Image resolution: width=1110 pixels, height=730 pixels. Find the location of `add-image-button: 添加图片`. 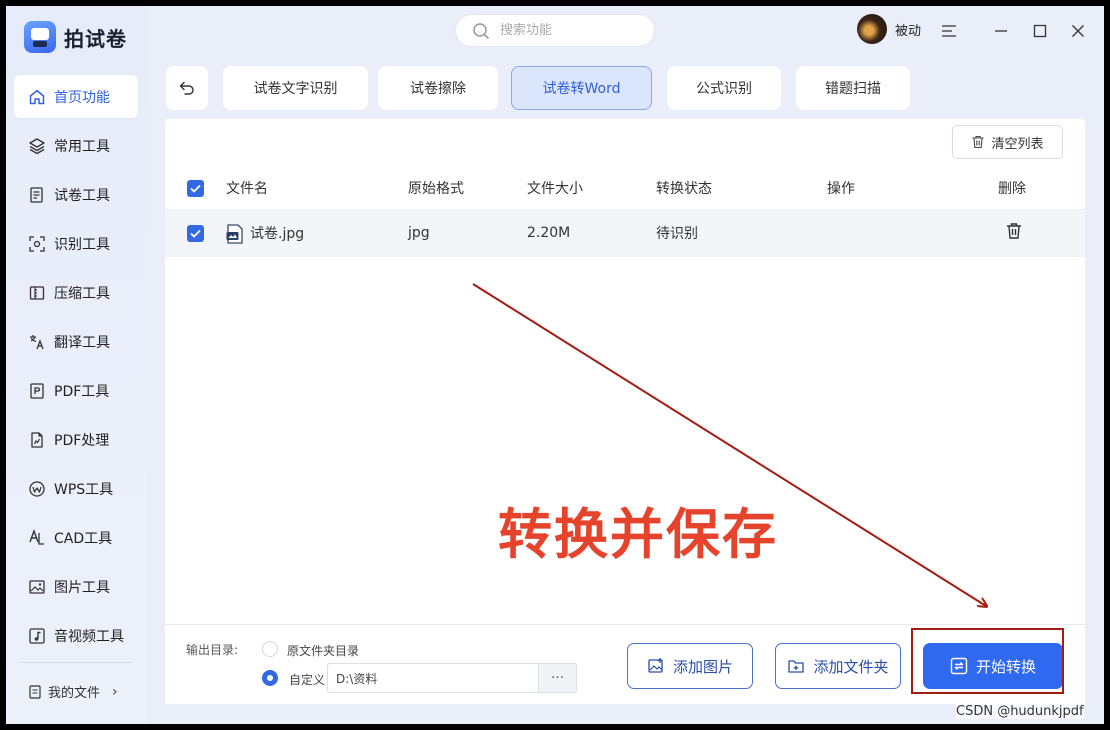

add-image-button: 添加图片 is located at coordinates (690, 666).